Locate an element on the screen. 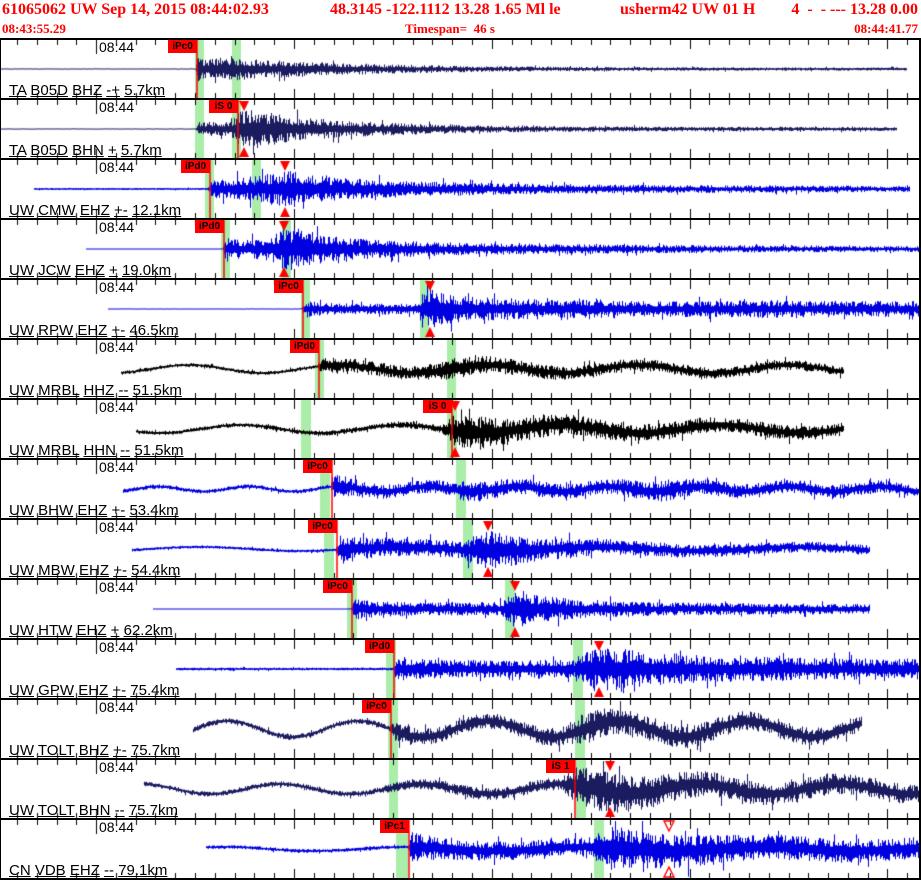 This screenshot has width=921, height=880. station-label: UW MRBL HHN -- 51.5km is located at coordinates (96, 450).